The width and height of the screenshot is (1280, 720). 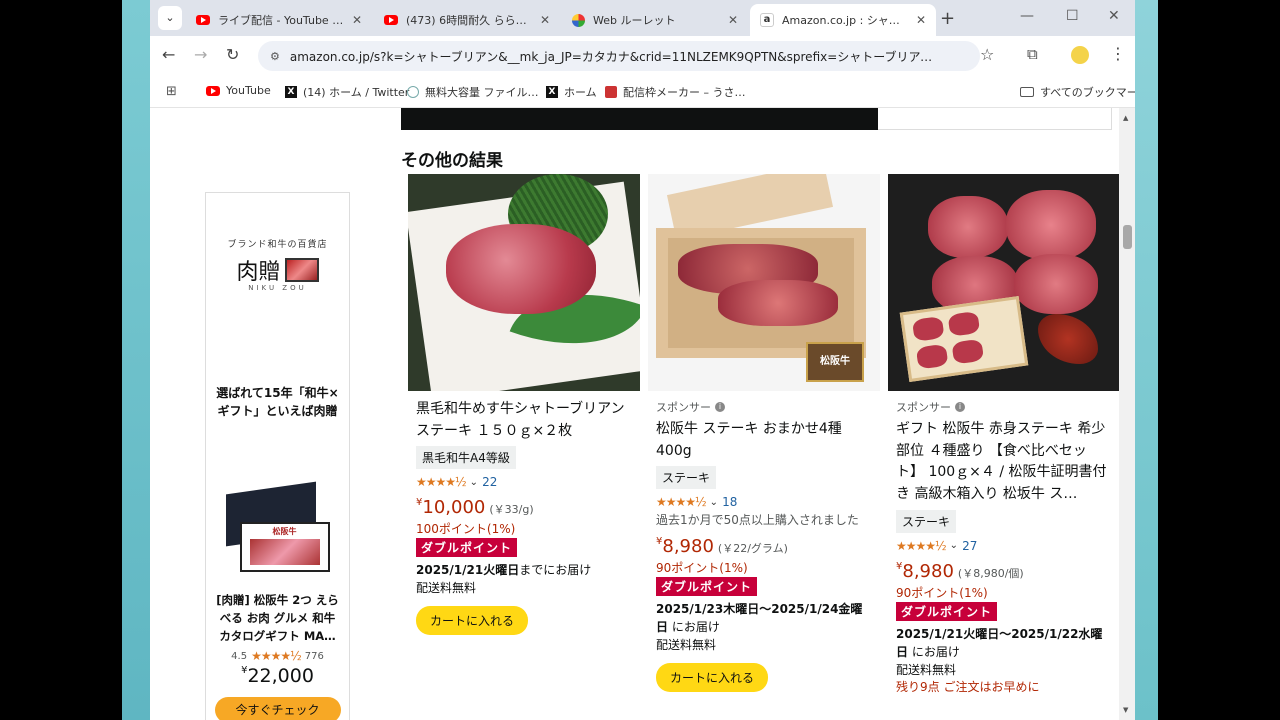 I want to click on profile-avatar, so click(x=1080, y=55).